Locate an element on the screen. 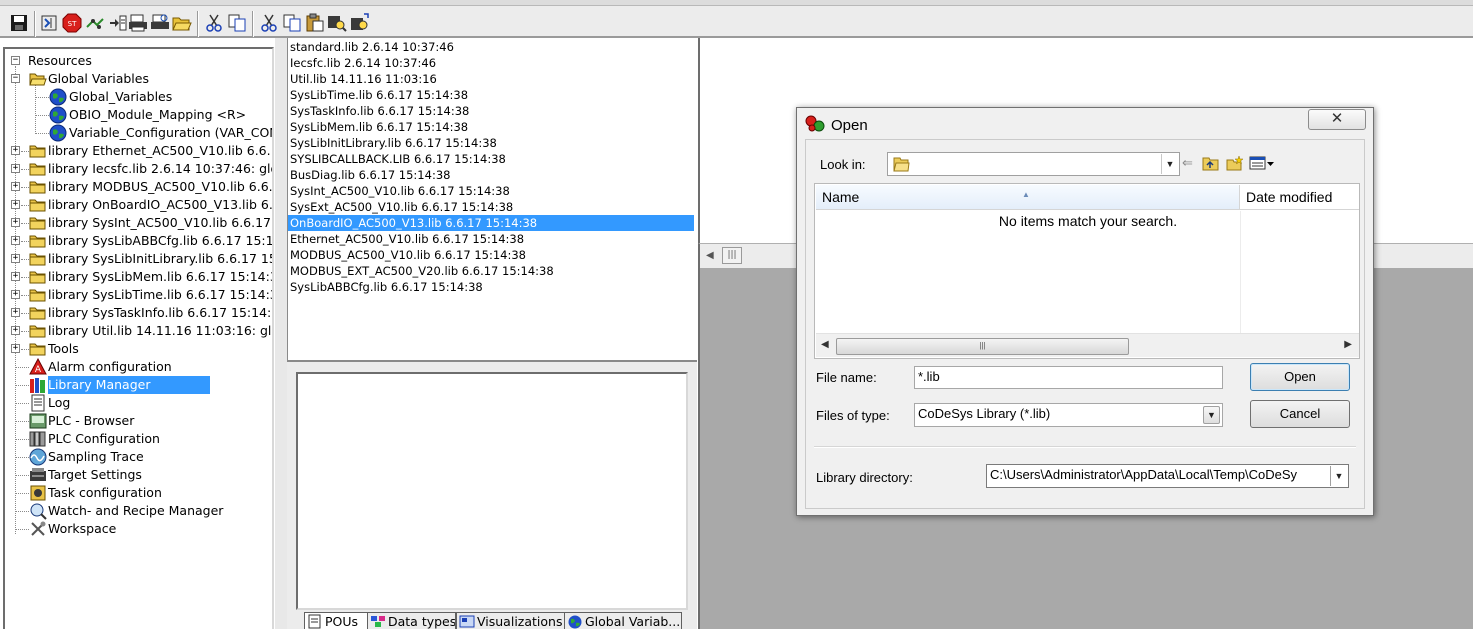 The width and height of the screenshot is (1473, 629). library-list-item: OnBoardIO_AC500_V13.lib 6.6.17 15:14:38 is located at coordinates (491, 223).